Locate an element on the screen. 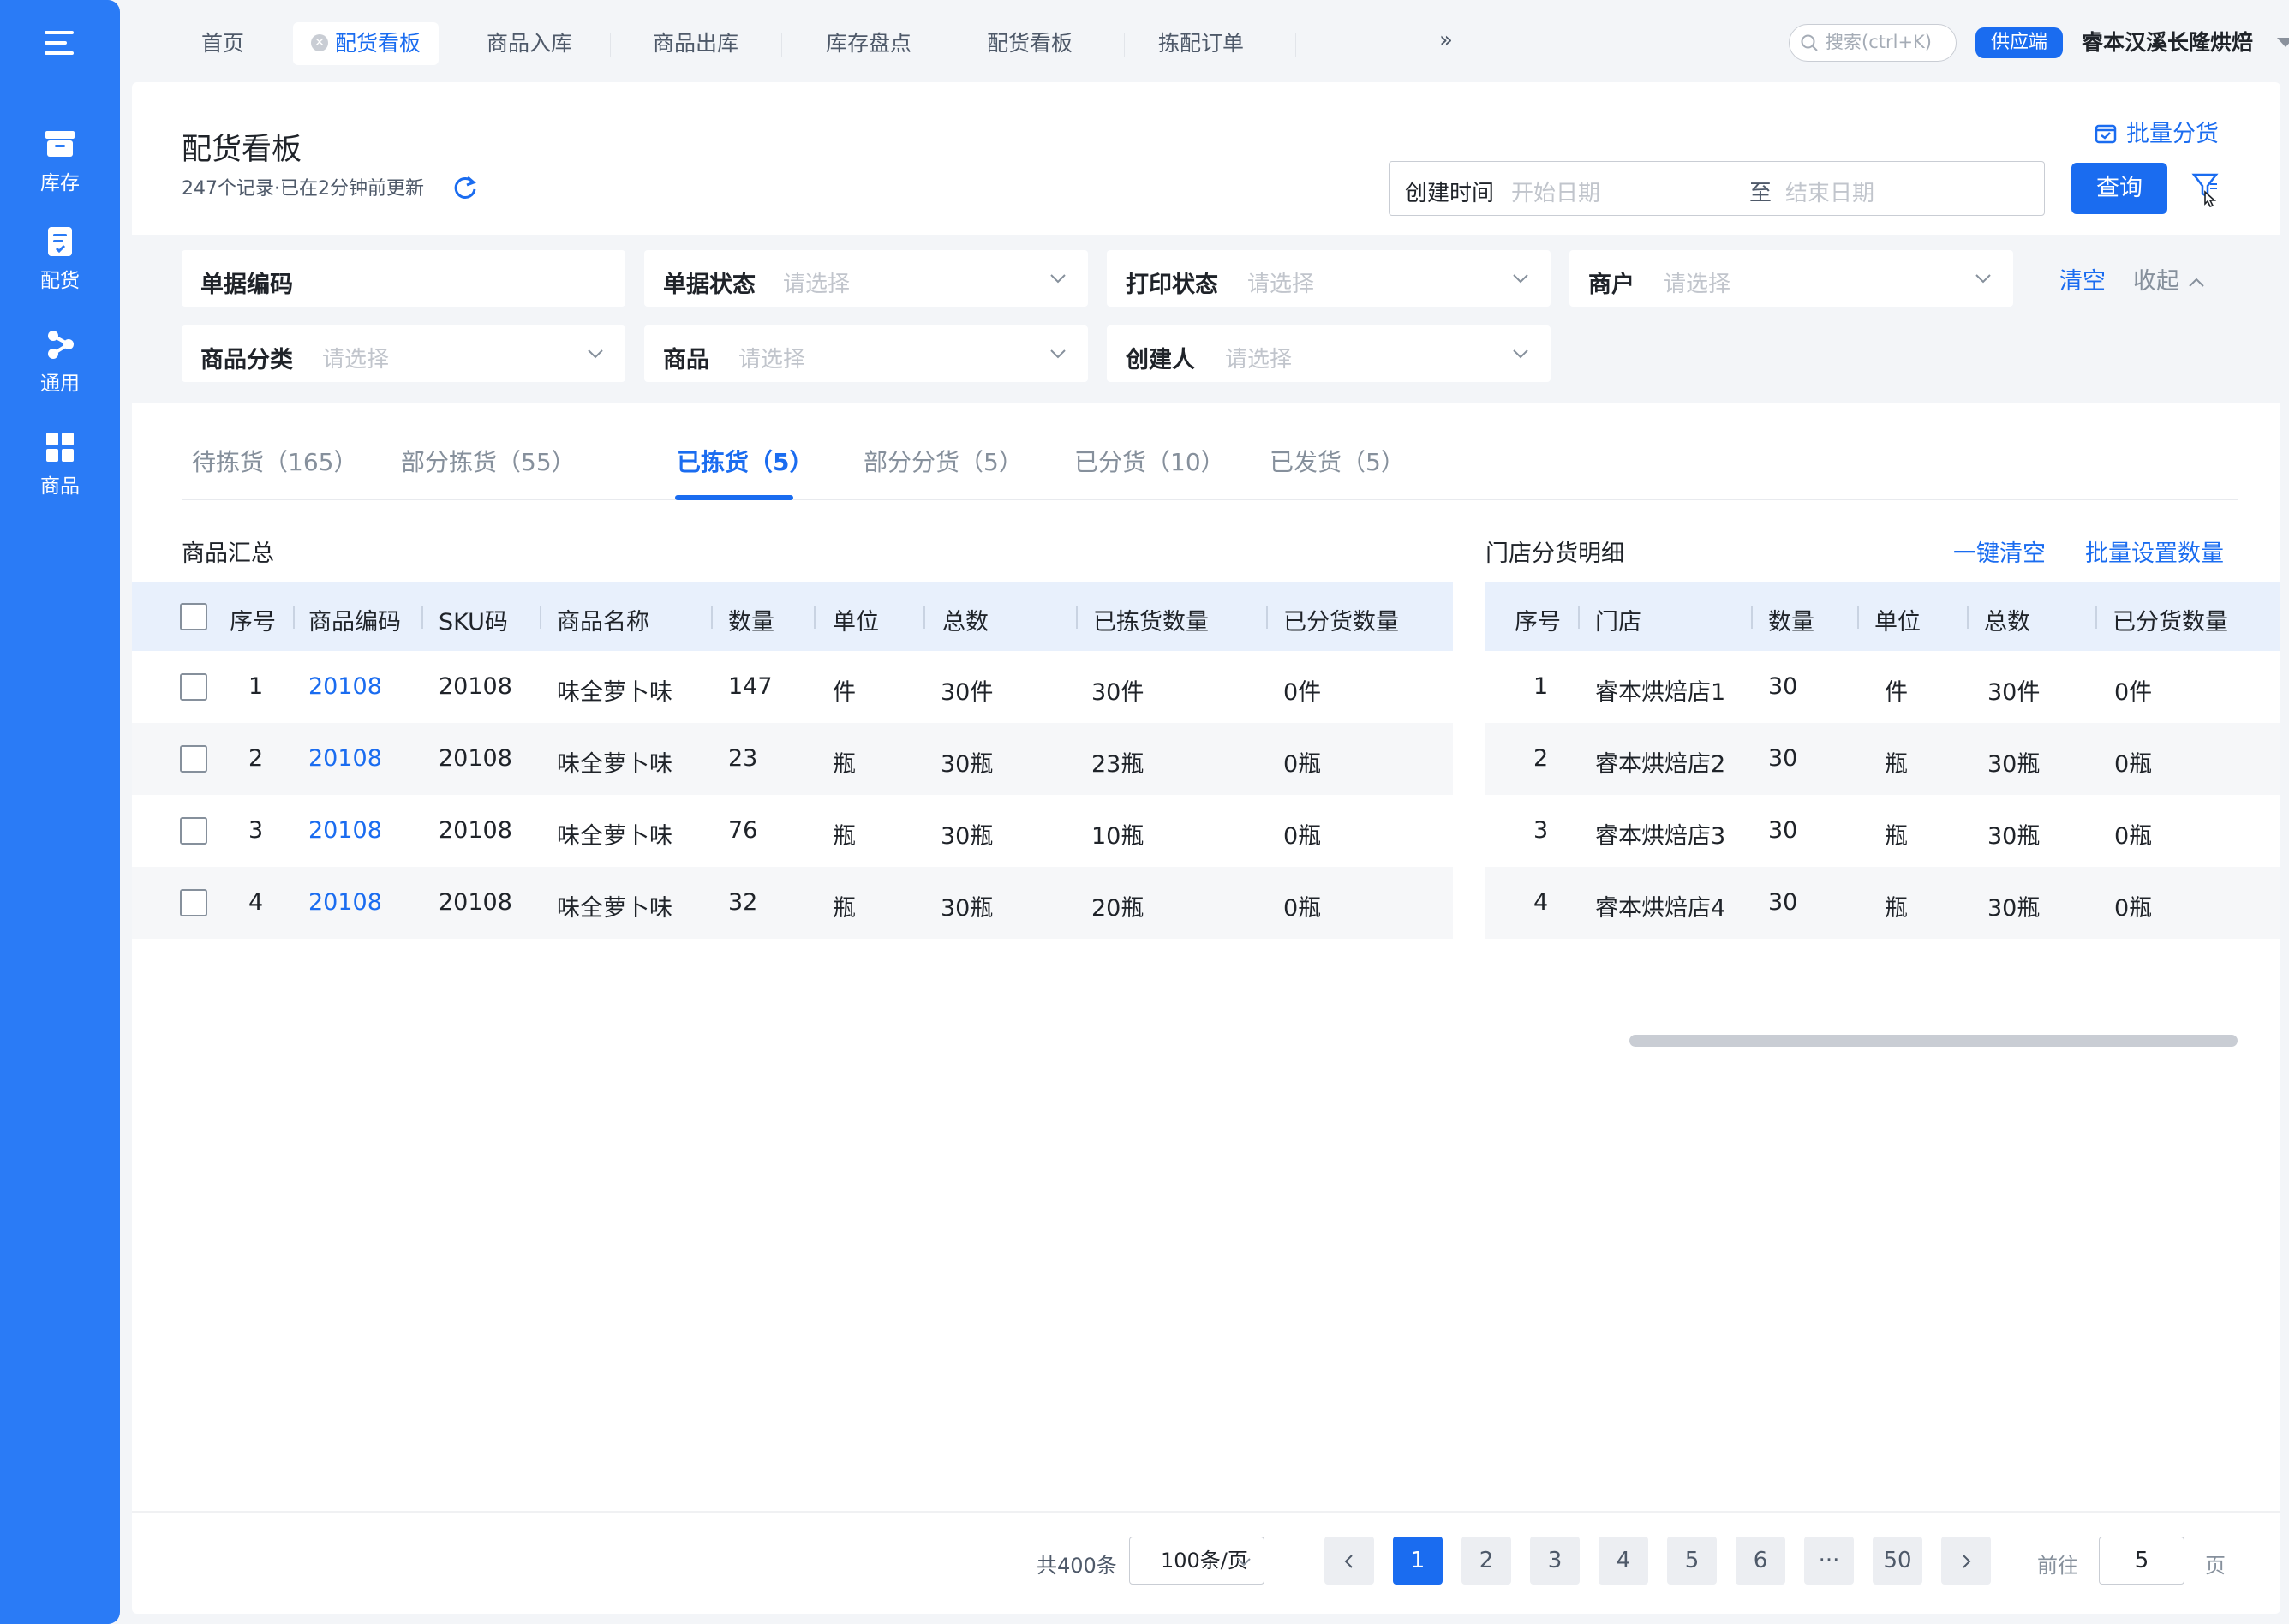  company-name: 睿本汉溪长隆烘焙 is located at coordinates (2167, 42).